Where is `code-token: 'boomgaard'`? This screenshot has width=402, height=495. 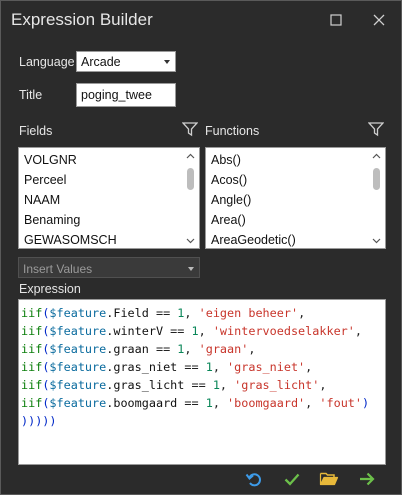
code-token: 'boomgaard' is located at coordinates (266, 403).